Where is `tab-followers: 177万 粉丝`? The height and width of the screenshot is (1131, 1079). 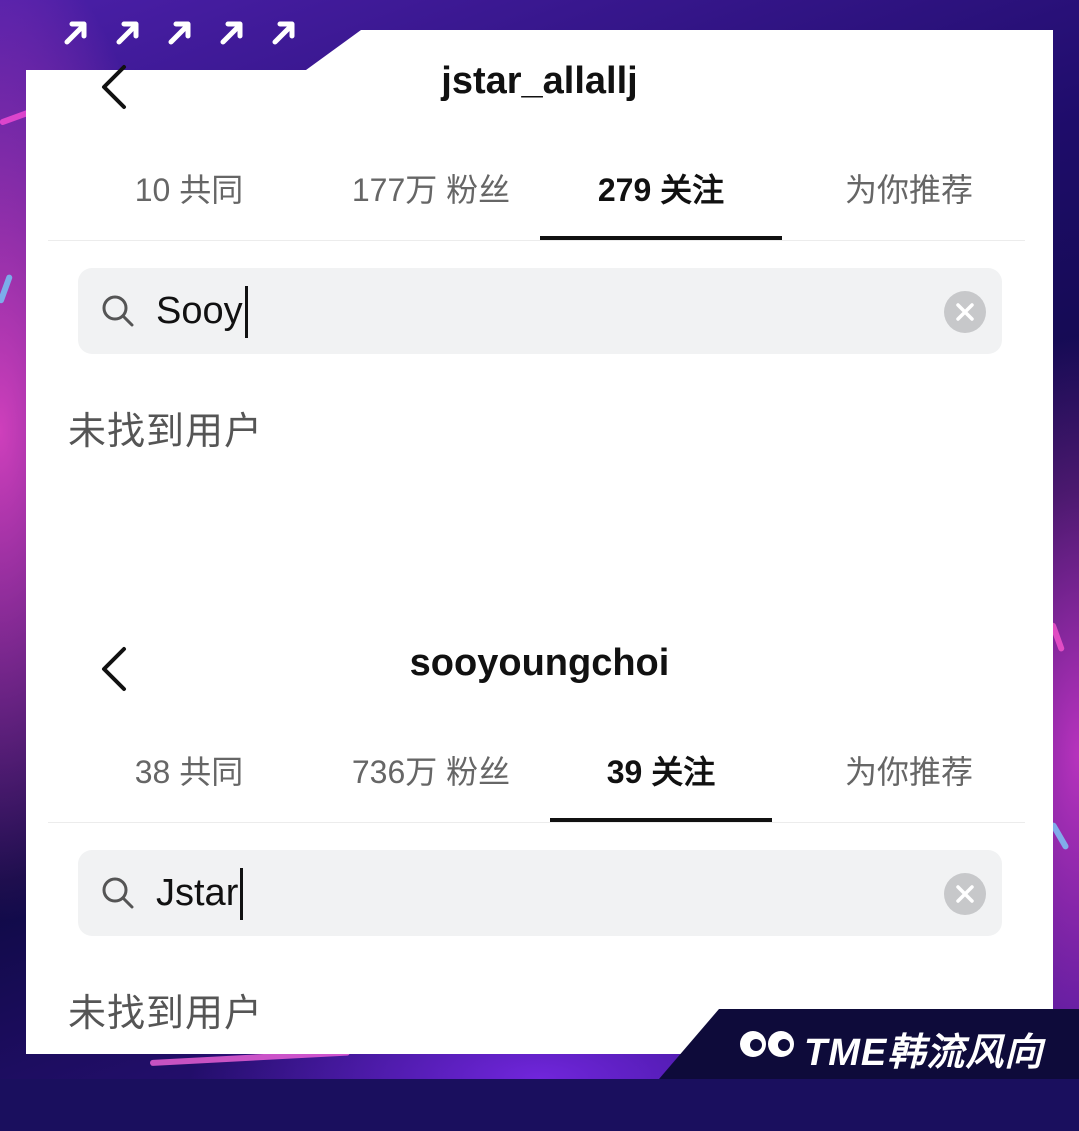
tab-followers: 177万 粉丝 is located at coordinates (431, 199).